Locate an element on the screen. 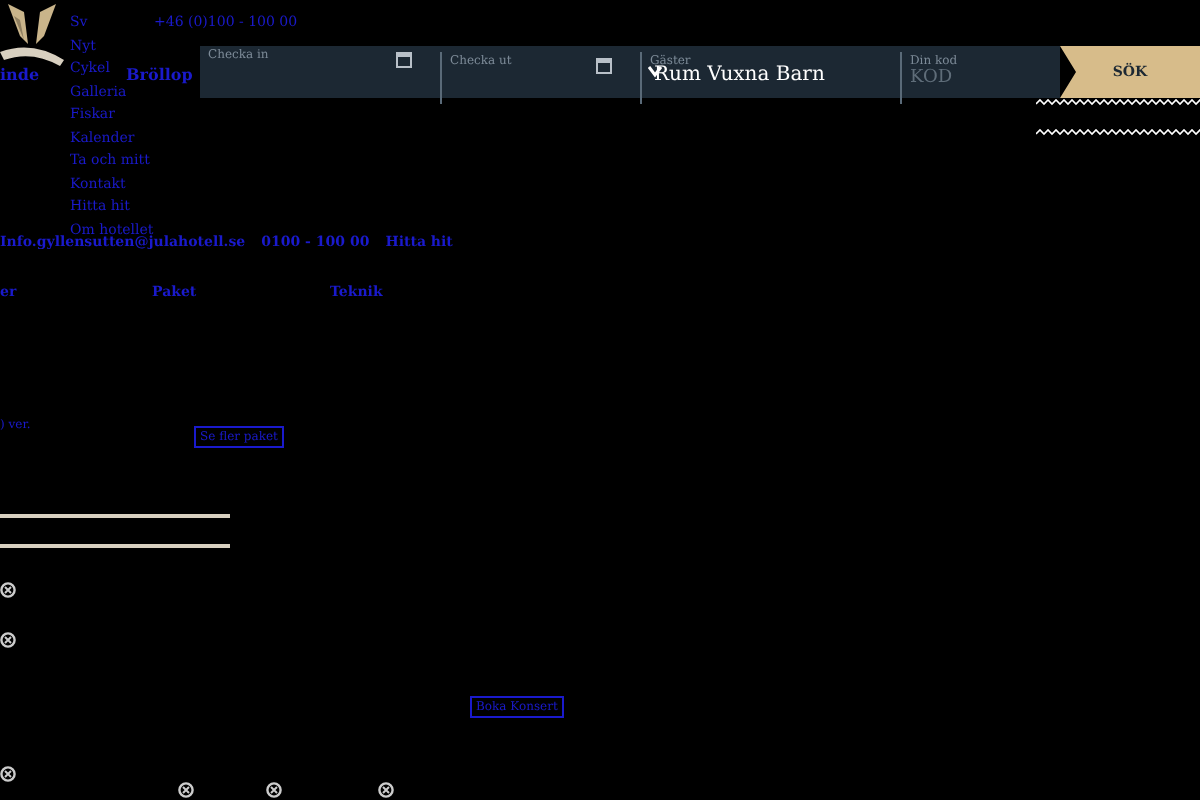 Image resolution: width=1200 pixels, height=800 pixels. main-nav-link: inde is located at coordinates (20, 74).